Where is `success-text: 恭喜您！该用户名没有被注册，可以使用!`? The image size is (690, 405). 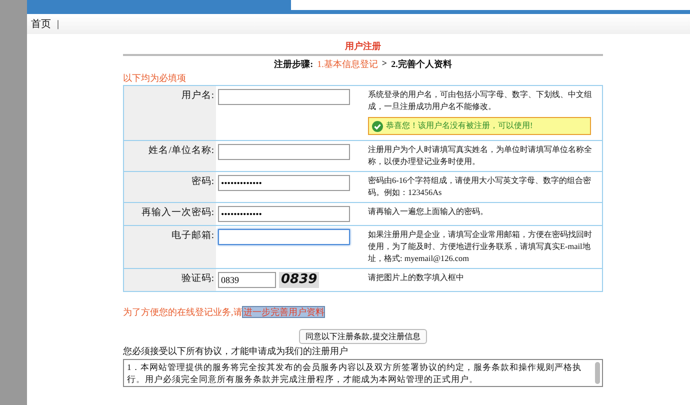 success-text: 恭喜您！该用户名没有被注册，可以使用! is located at coordinates (459, 126).